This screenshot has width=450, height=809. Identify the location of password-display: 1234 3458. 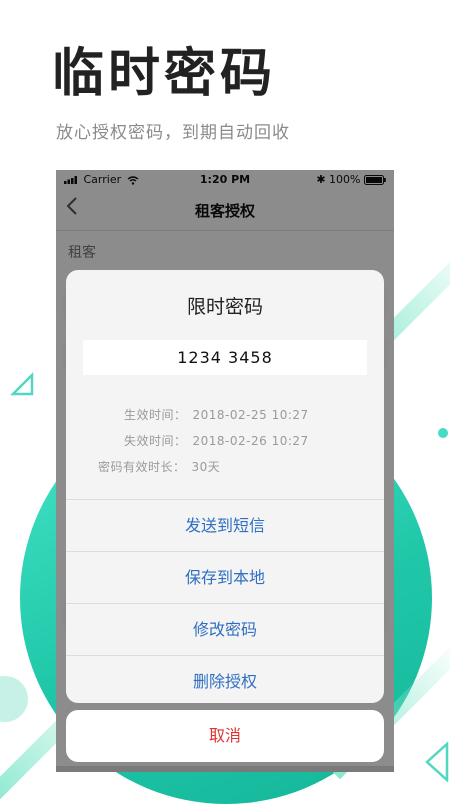
(225, 357).